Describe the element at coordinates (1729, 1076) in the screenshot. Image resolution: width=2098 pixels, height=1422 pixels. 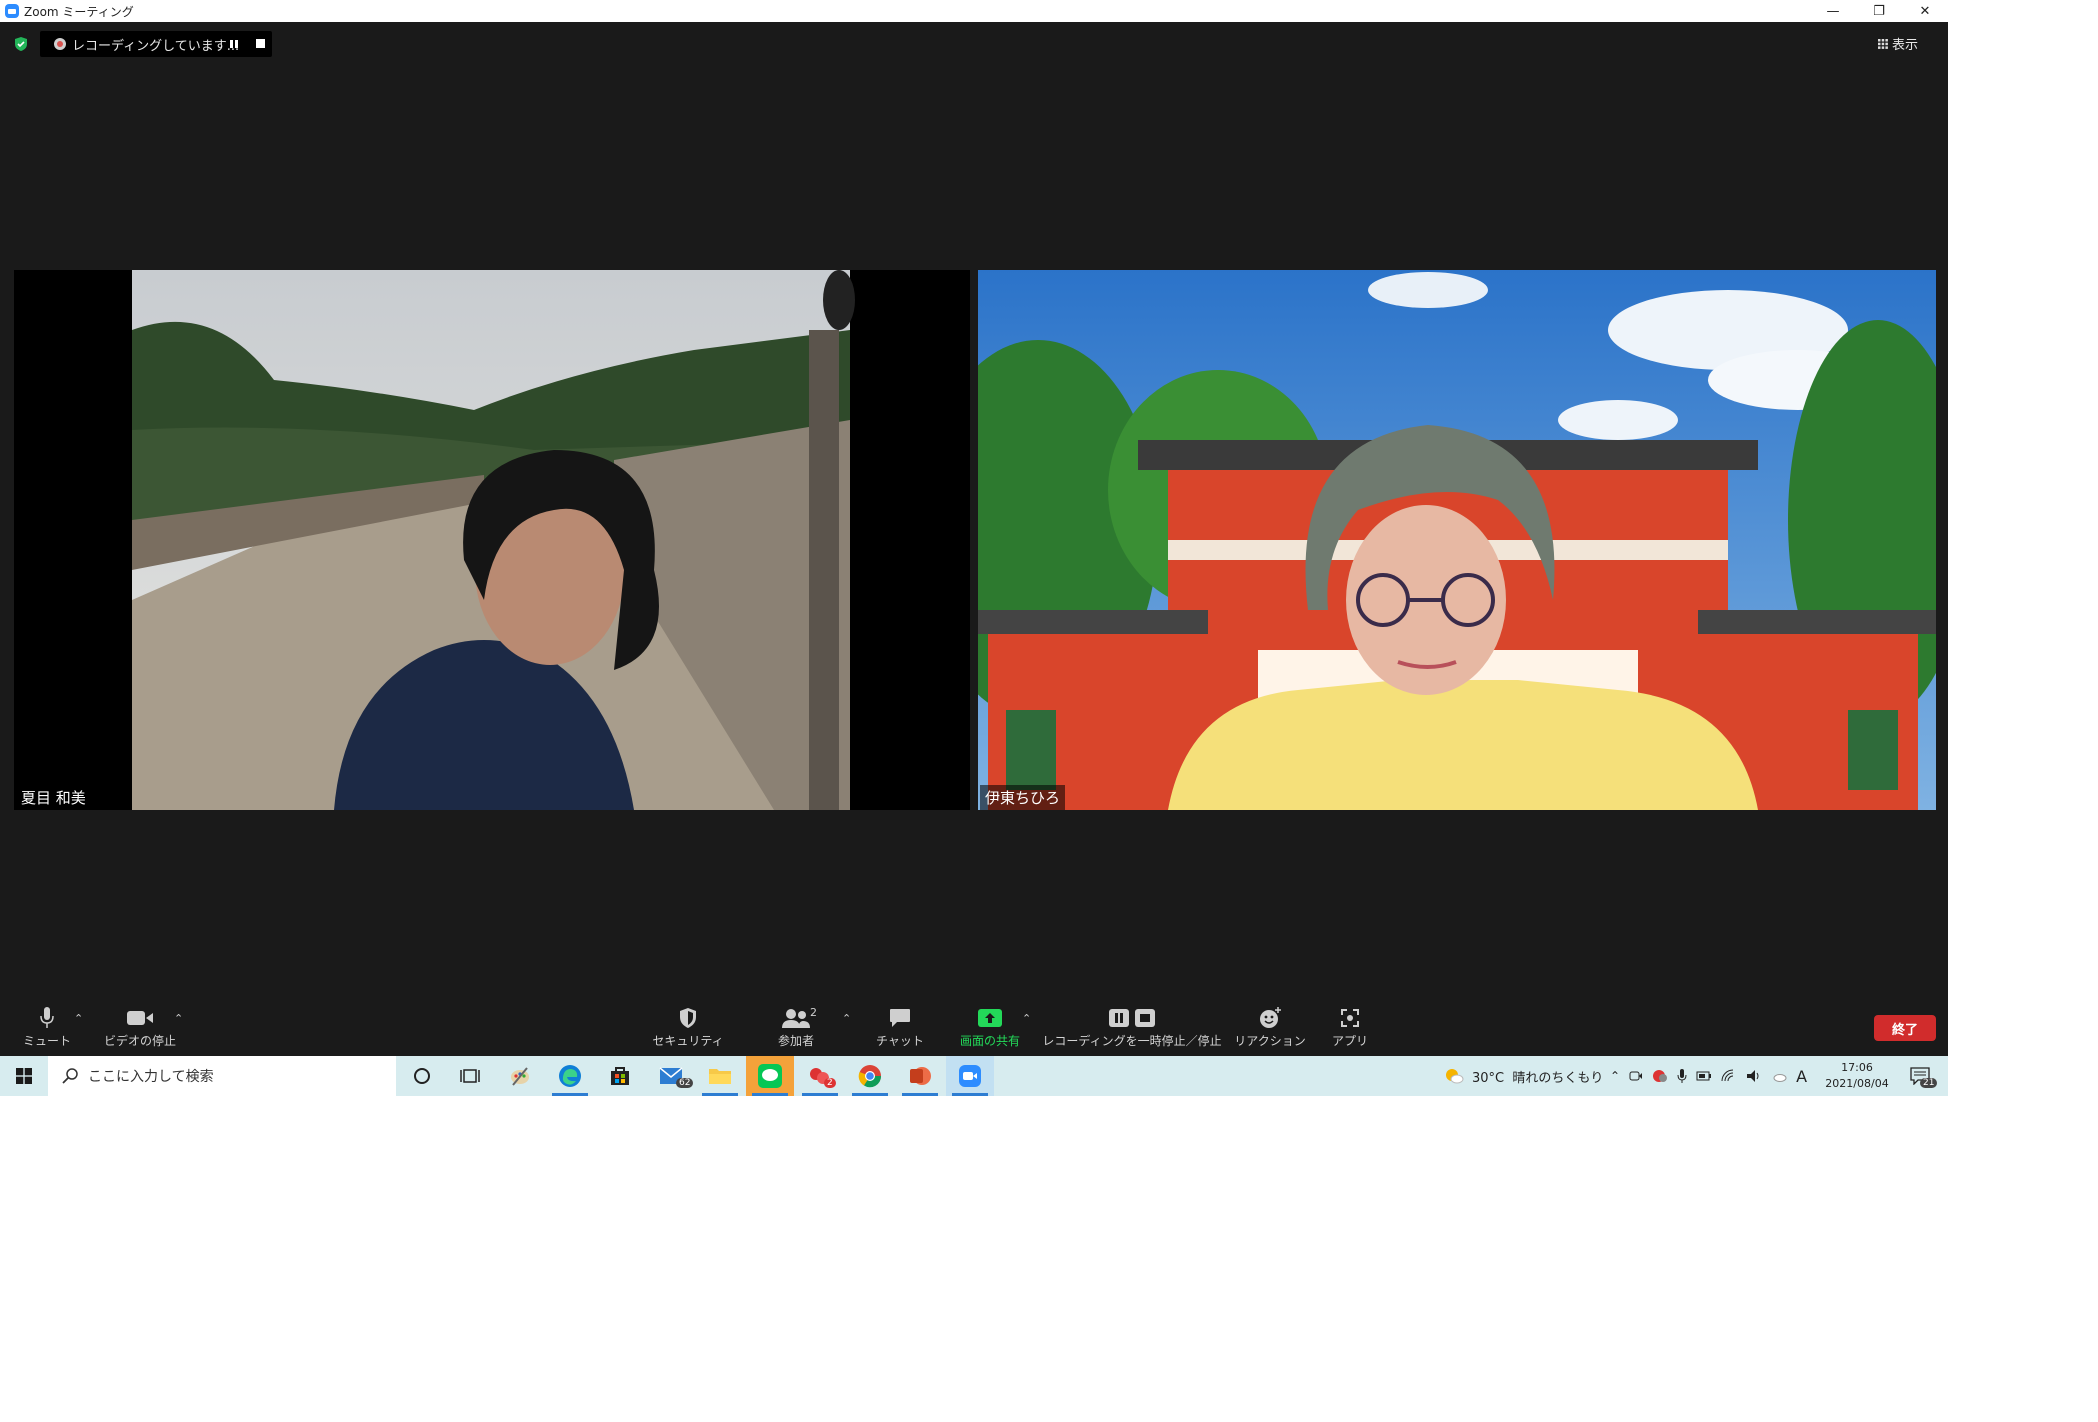
I see `wifi-icon` at that location.